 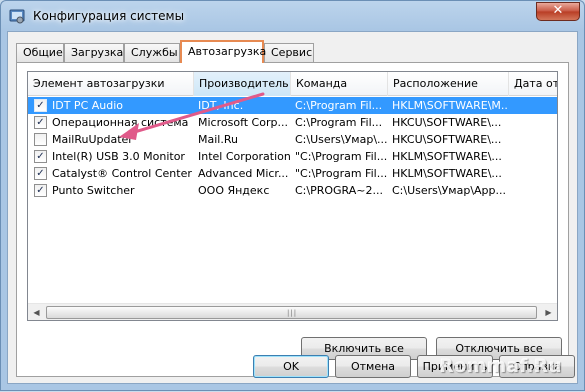 I want to click on tab-startup: Автозагрузка, so click(x=223, y=51).